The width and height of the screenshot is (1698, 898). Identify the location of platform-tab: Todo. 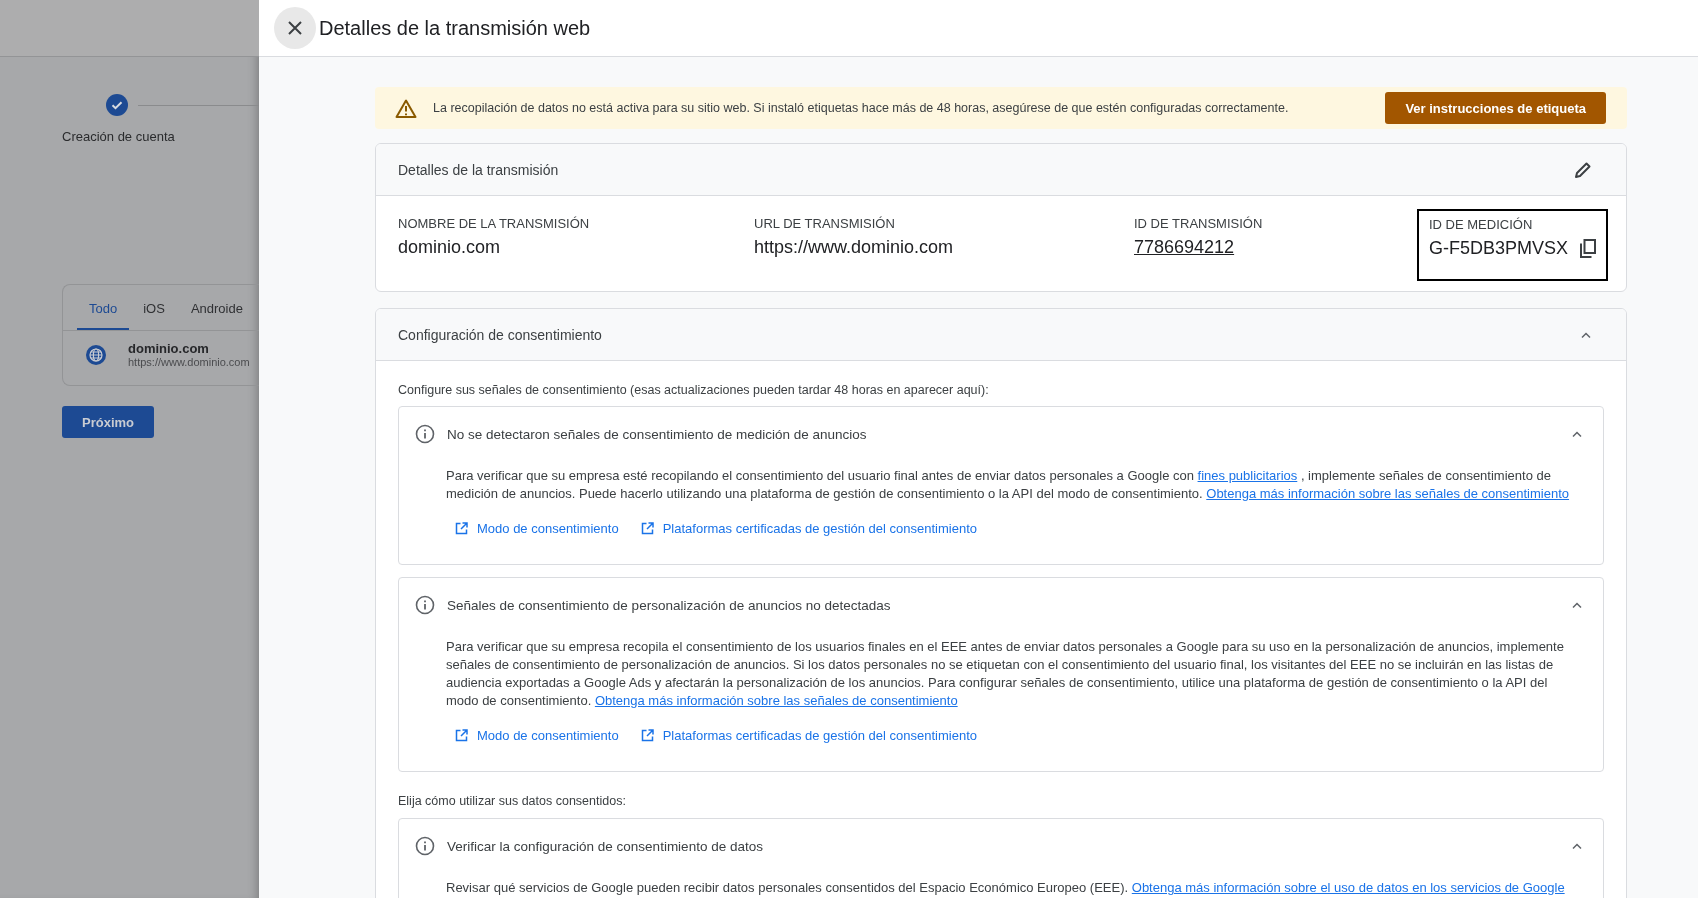
(103, 307).